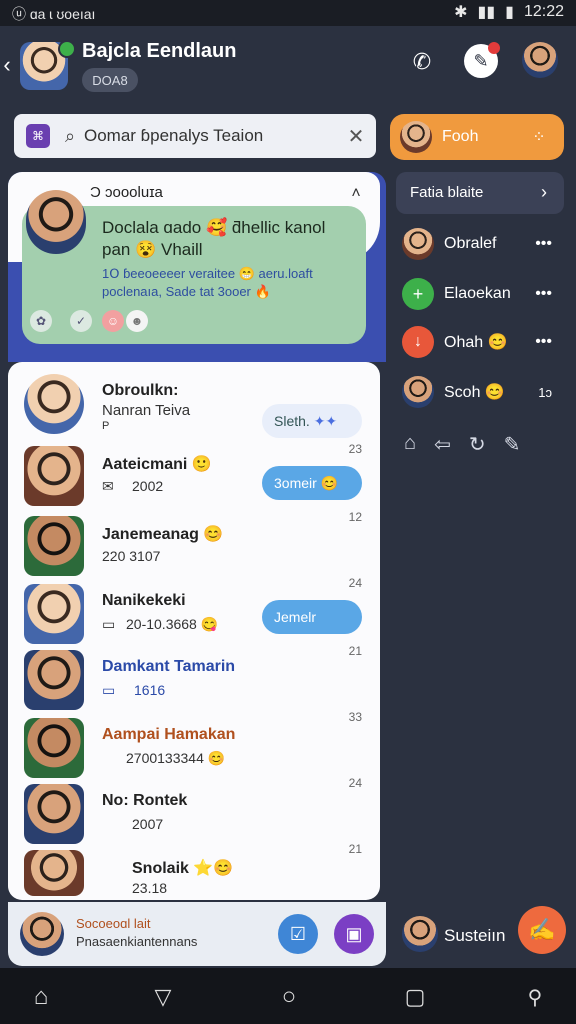 The image size is (576, 1024). Describe the element at coordinates (38, 136) in the screenshot. I see `app-icon: ⌘` at that location.